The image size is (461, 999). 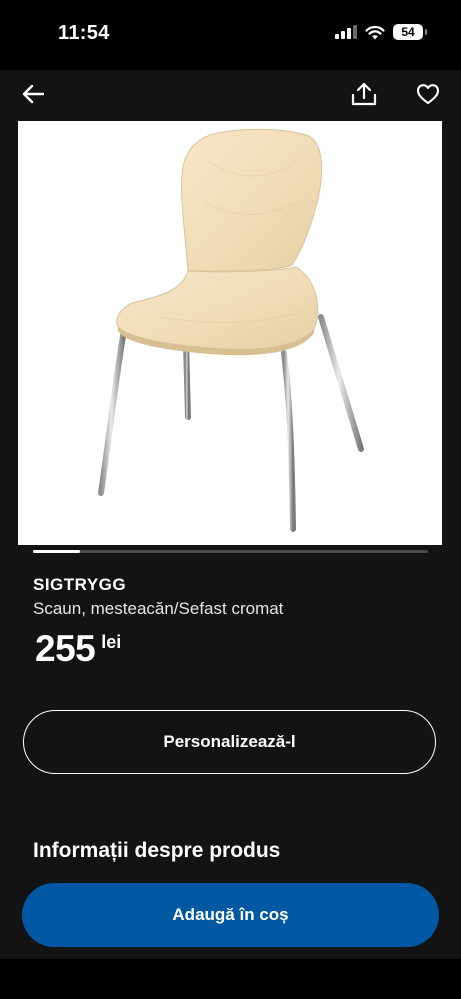 What do you see at coordinates (410, 32) in the screenshot?
I see `battery-indicator: 54` at bounding box center [410, 32].